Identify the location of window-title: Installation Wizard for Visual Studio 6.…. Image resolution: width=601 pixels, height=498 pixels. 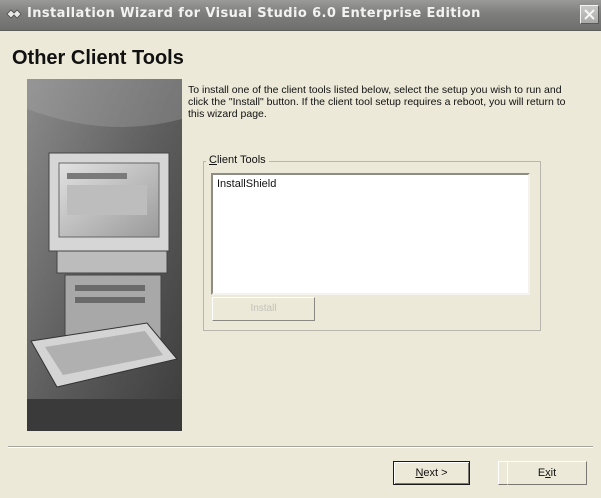
(254, 13).